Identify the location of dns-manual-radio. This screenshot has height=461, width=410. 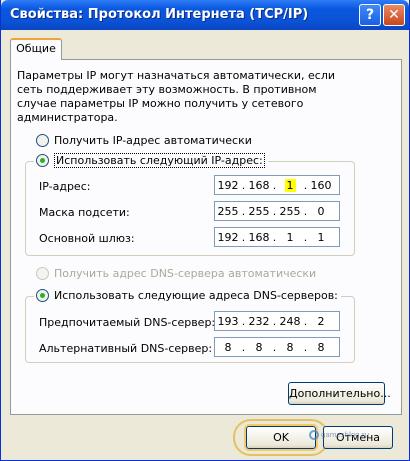
(42, 295).